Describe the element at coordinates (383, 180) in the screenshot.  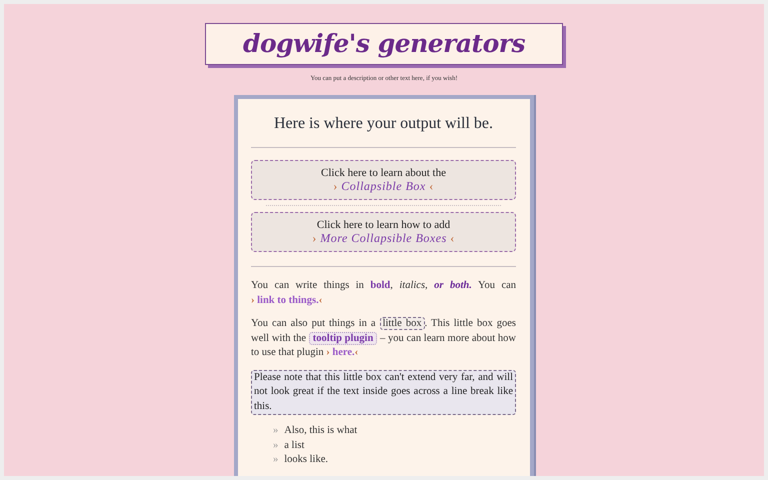
I see `collapsible-box: Click here to learn about the › Collapsible Box ‹` at that location.